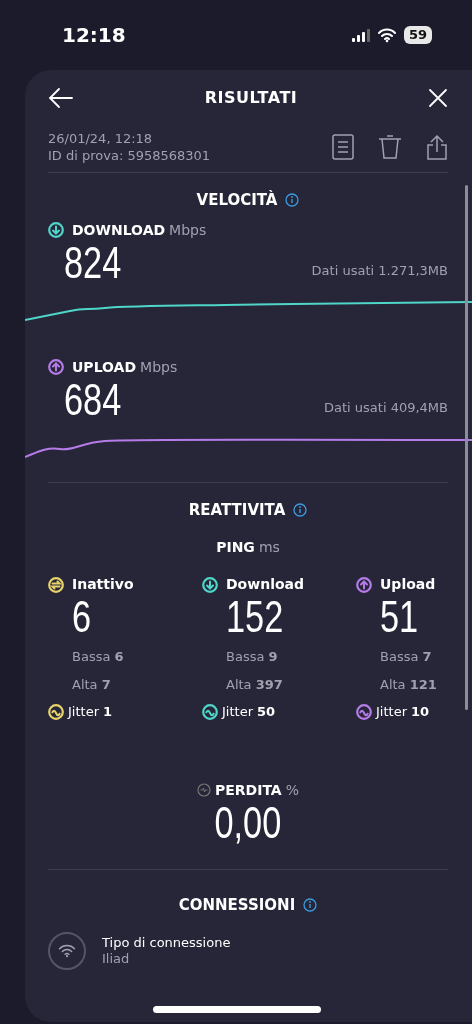 Image resolution: width=472 pixels, height=1024 pixels. Describe the element at coordinates (438, 98) in the screenshot. I see `close-icon` at that location.